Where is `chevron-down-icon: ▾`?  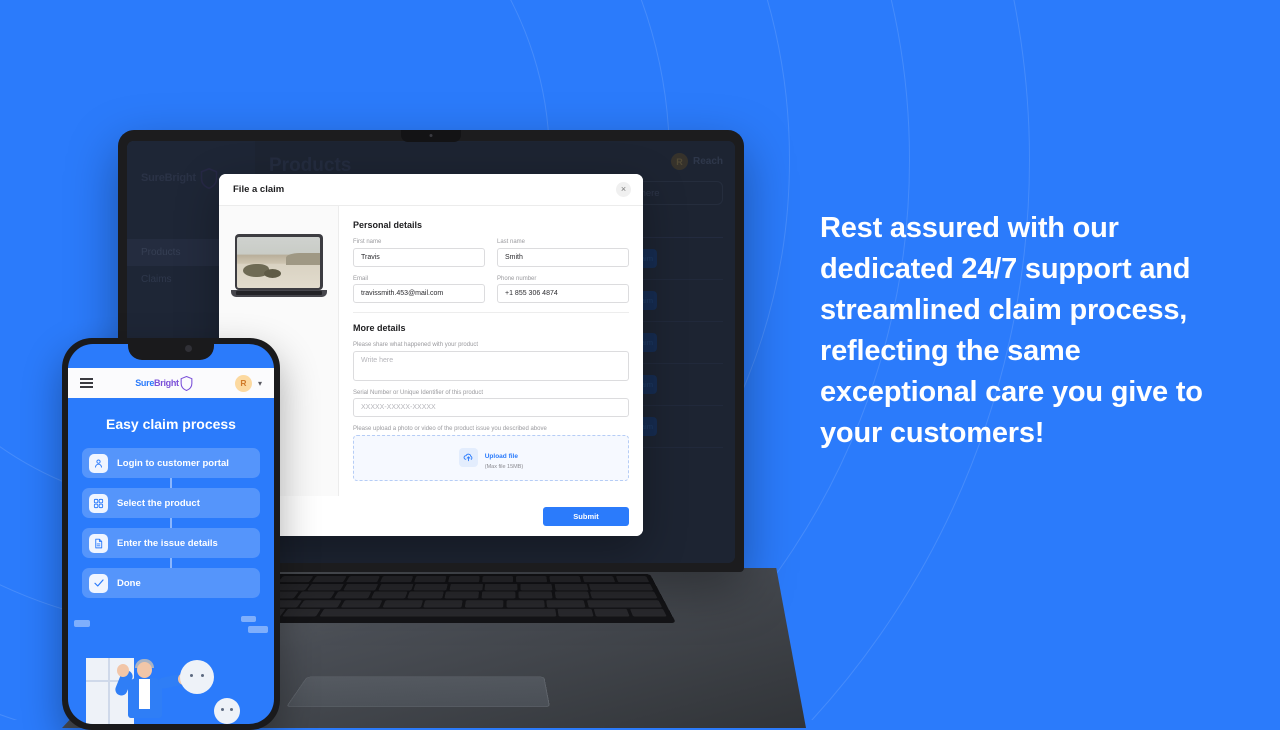
chevron-down-icon: ▾ is located at coordinates (260, 383).